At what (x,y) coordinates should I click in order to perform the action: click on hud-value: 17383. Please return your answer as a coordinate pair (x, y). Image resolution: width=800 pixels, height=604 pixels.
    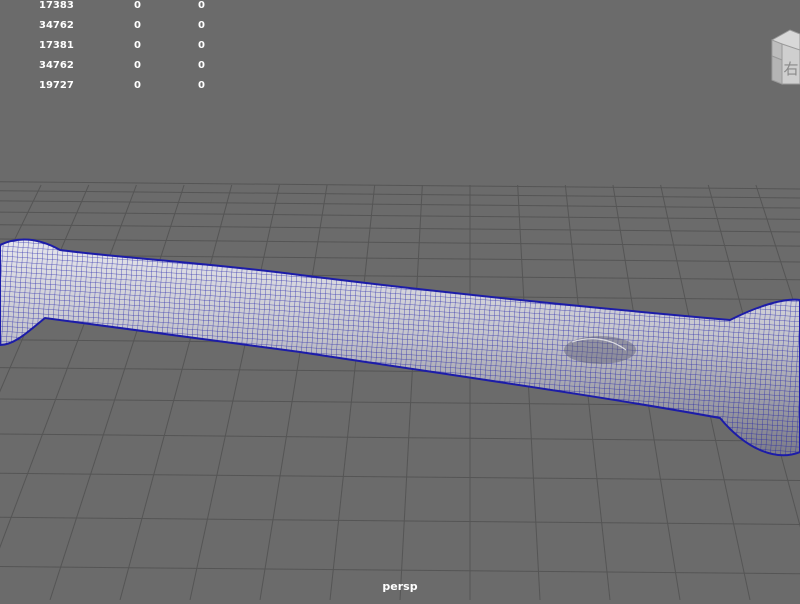
    Looking at the image, I should click on (56, 5).